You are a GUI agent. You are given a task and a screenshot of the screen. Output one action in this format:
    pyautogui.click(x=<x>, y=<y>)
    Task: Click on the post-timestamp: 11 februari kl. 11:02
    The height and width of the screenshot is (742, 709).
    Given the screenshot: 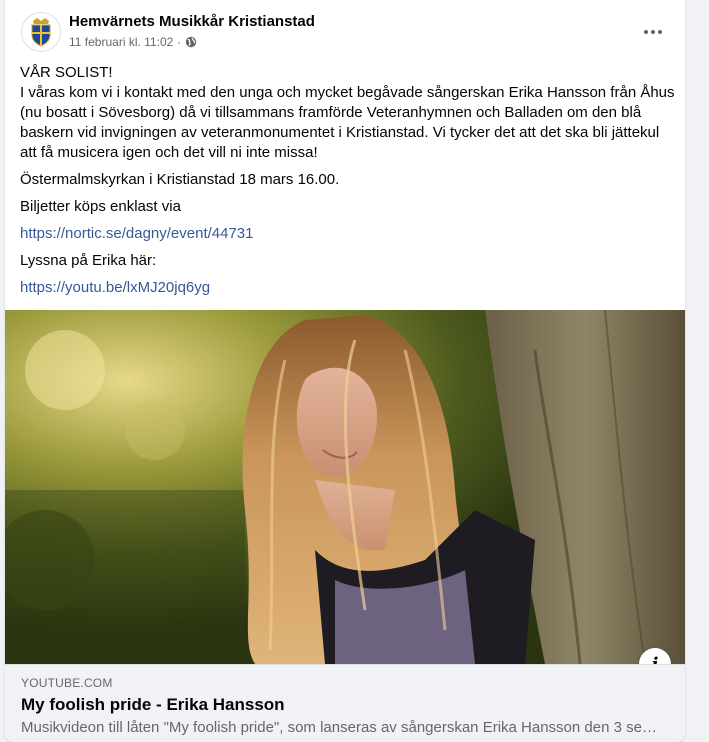 What is the action you would take?
    pyautogui.click(x=121, y=42)
    